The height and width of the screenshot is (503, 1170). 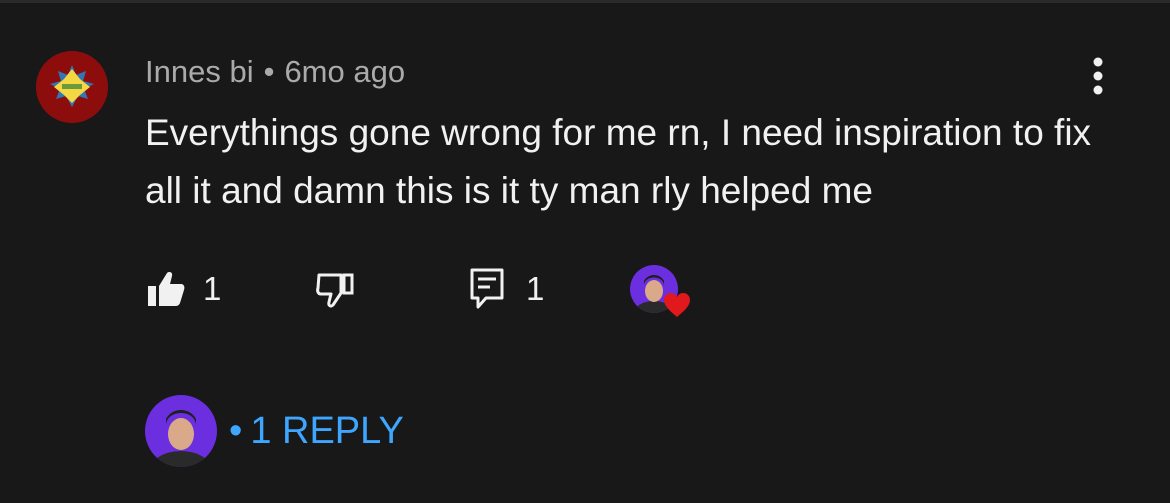 I want to click on creator-heart-badge, so click(x=663, y=293).